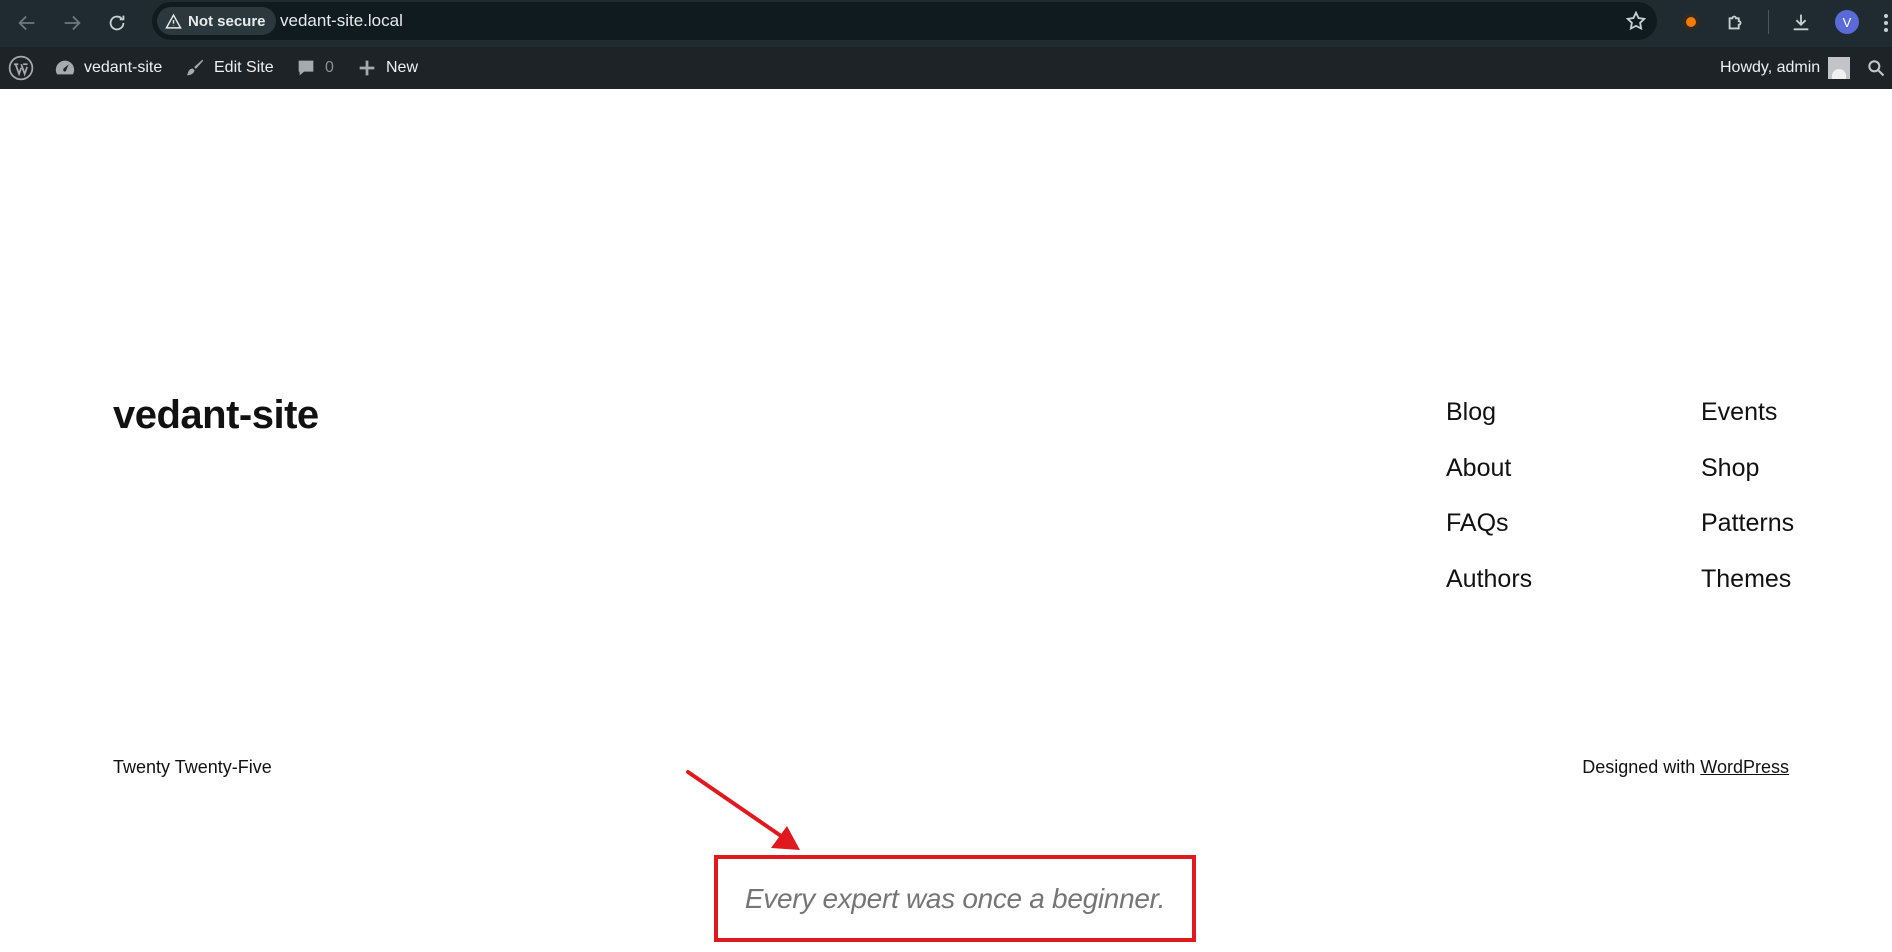 The width and height of the screenshot is (1892, 952). What do you see at coordinates (123, 67) in the screenshot?
I see `admin-site-name: vedant-site` at bounding box center [123, 67].